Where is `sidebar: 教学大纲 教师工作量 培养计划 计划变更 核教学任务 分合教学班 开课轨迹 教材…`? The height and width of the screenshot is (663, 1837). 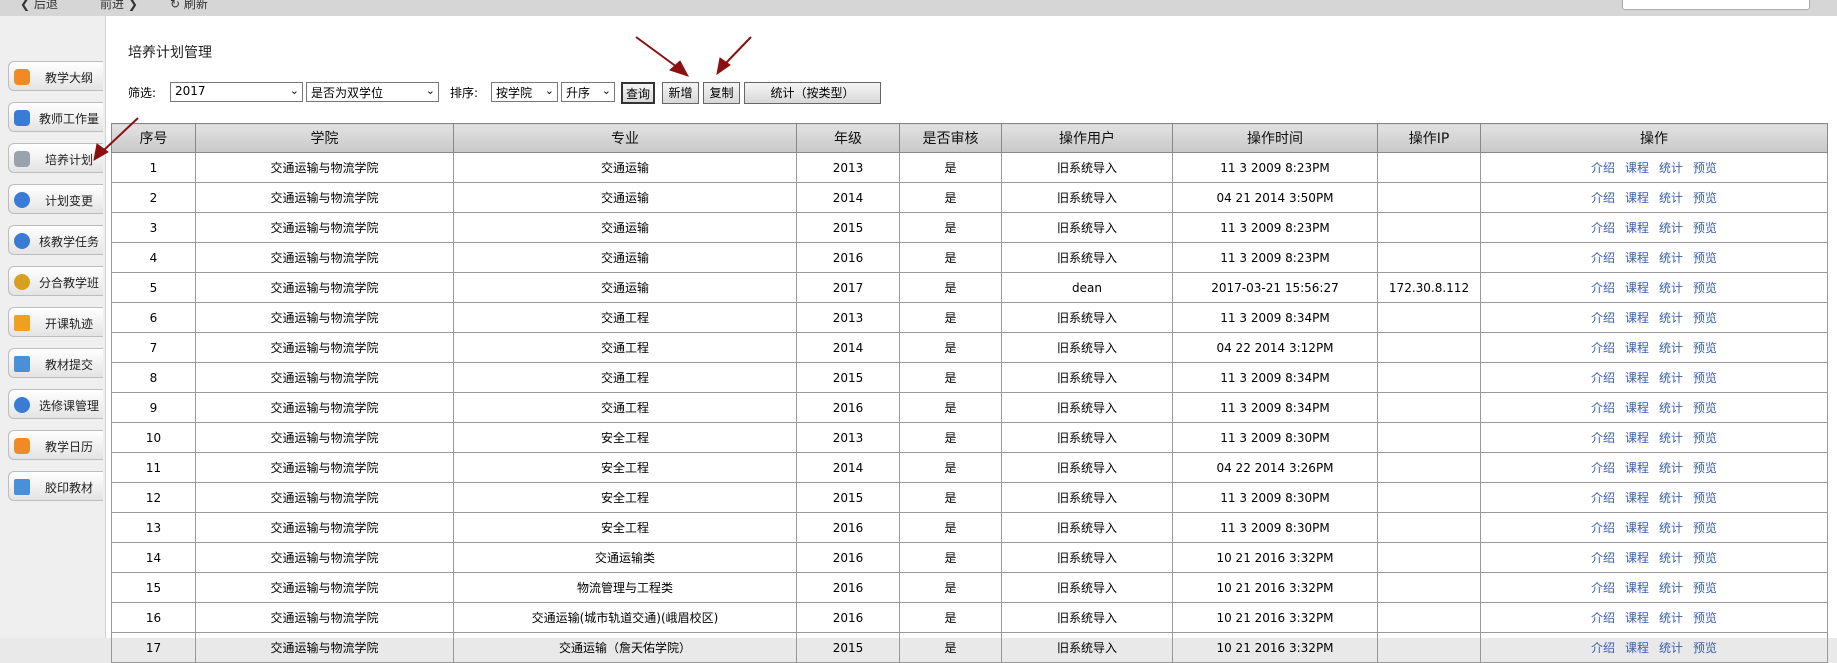 sidebar: 教学大纲 教师工作量 培养计划 计划变更 核教学任务 分合教学班 开课轨迹 教材… is located at coordinates (52, 327).